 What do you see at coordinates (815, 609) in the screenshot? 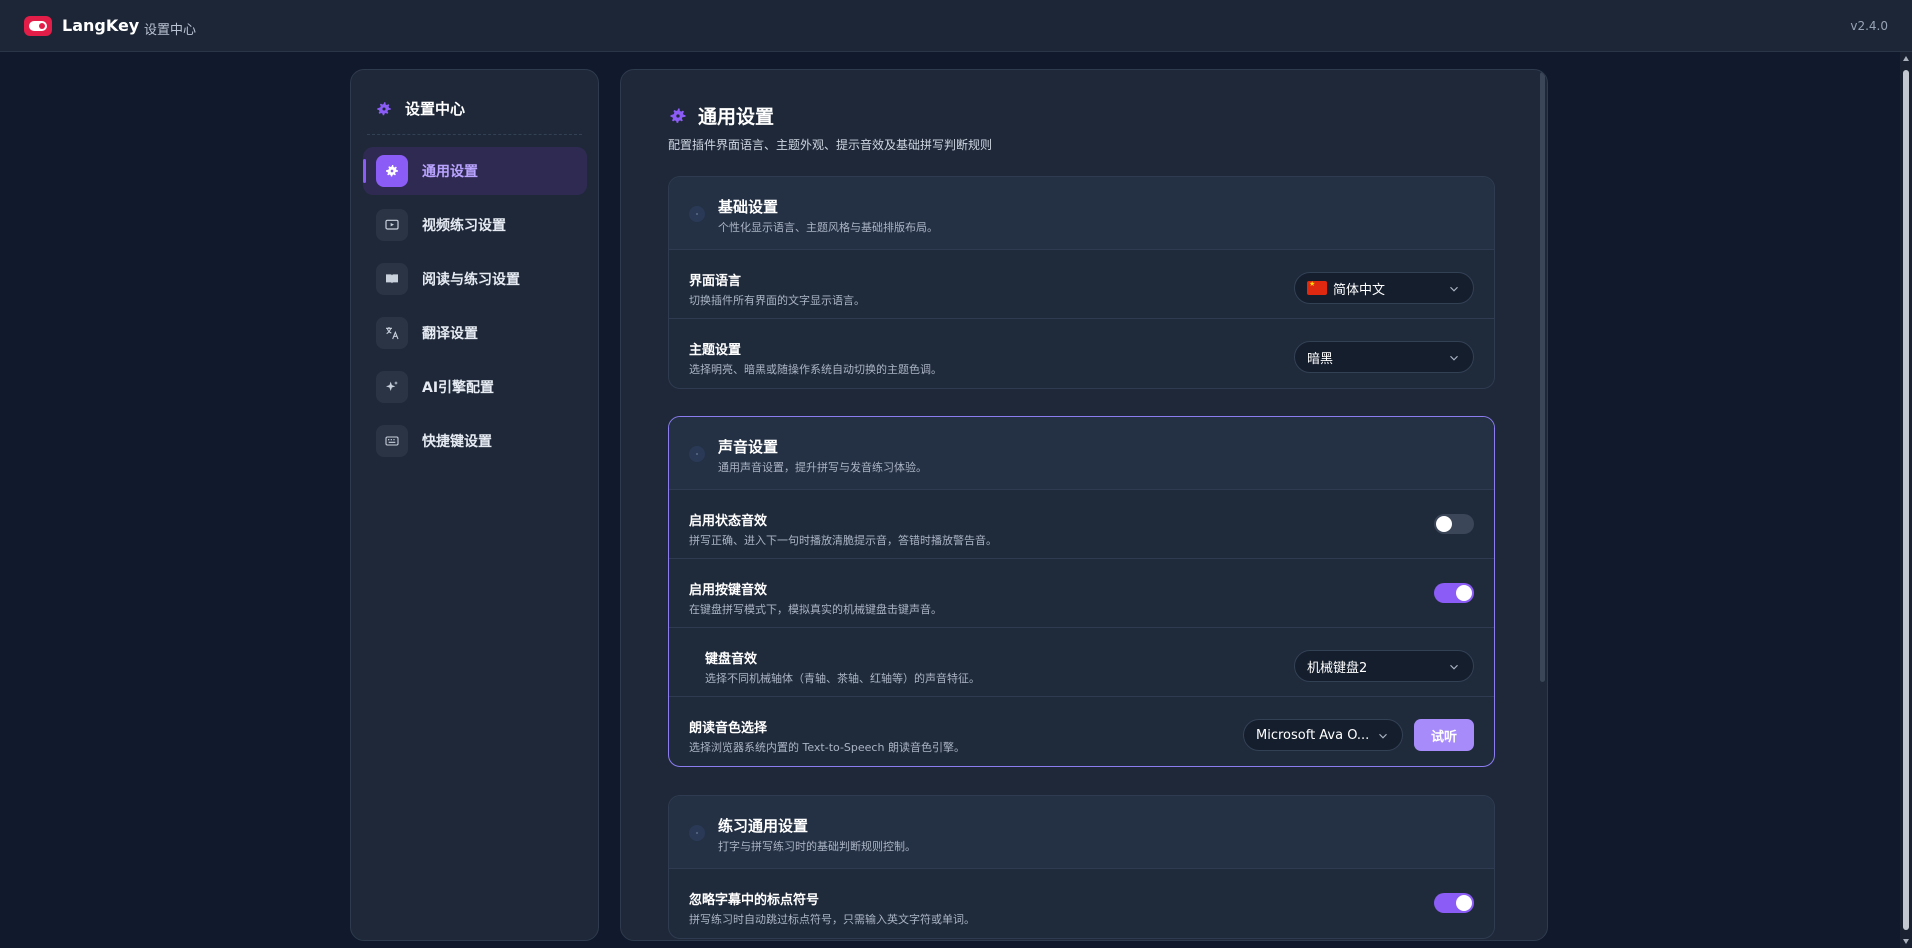
I see `row-description: 在键盘拼写模式下，模拟真实的机械键盘击键声音。` at bounding box center [815, 609].